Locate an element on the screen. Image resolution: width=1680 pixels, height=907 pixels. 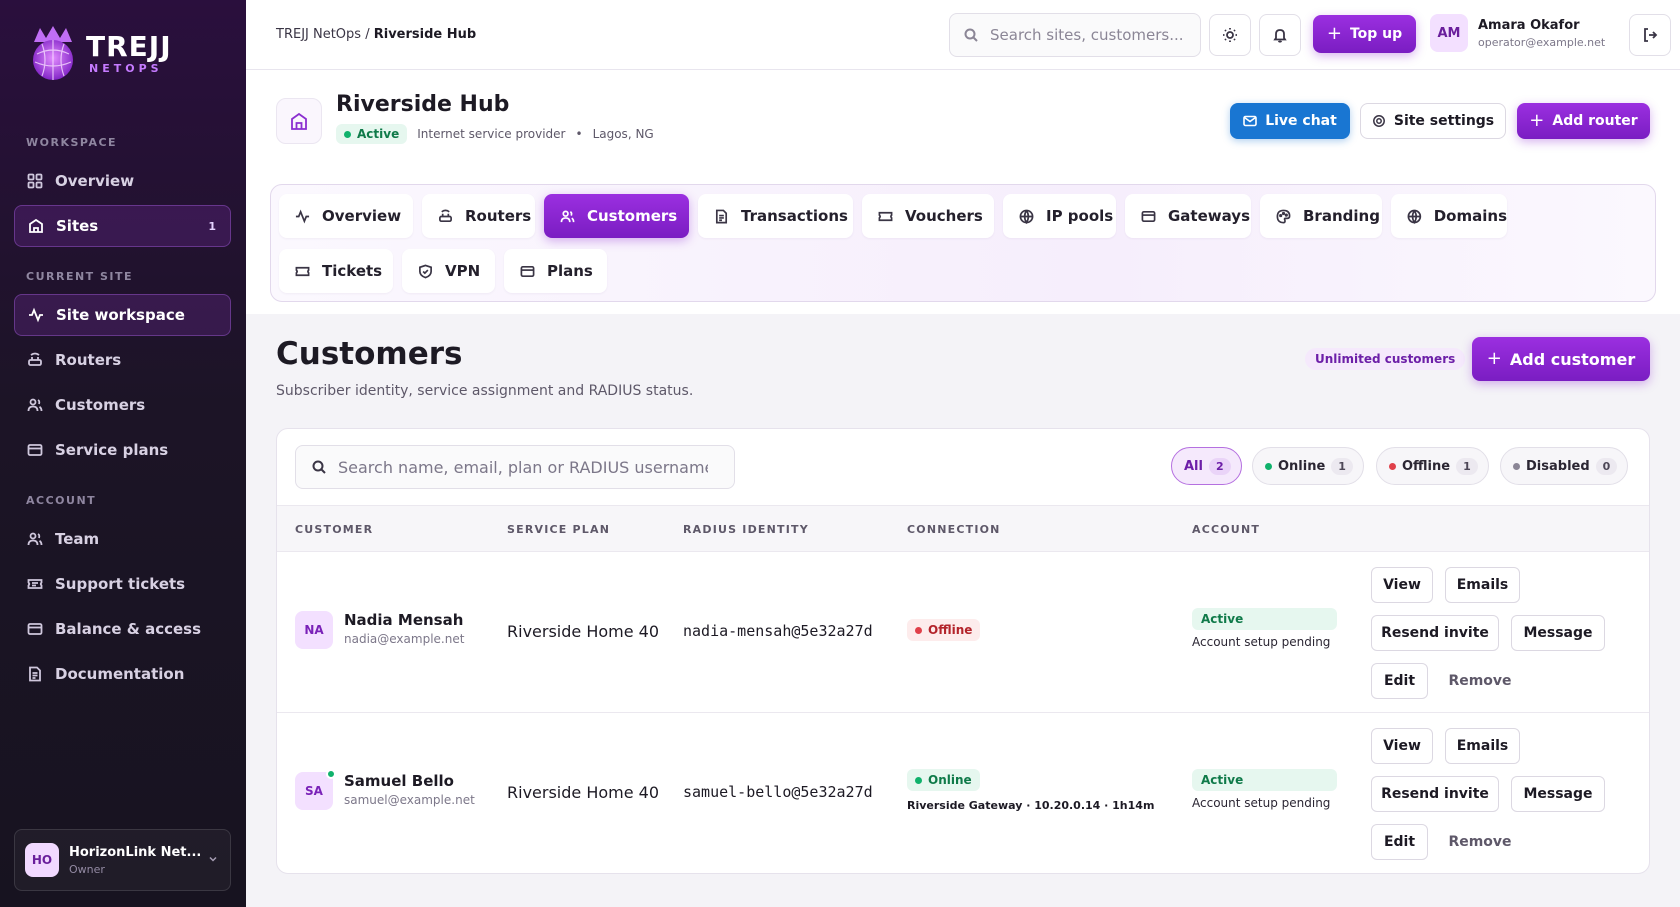
tab-label: IP pools is located at coordinates (1080, 216).